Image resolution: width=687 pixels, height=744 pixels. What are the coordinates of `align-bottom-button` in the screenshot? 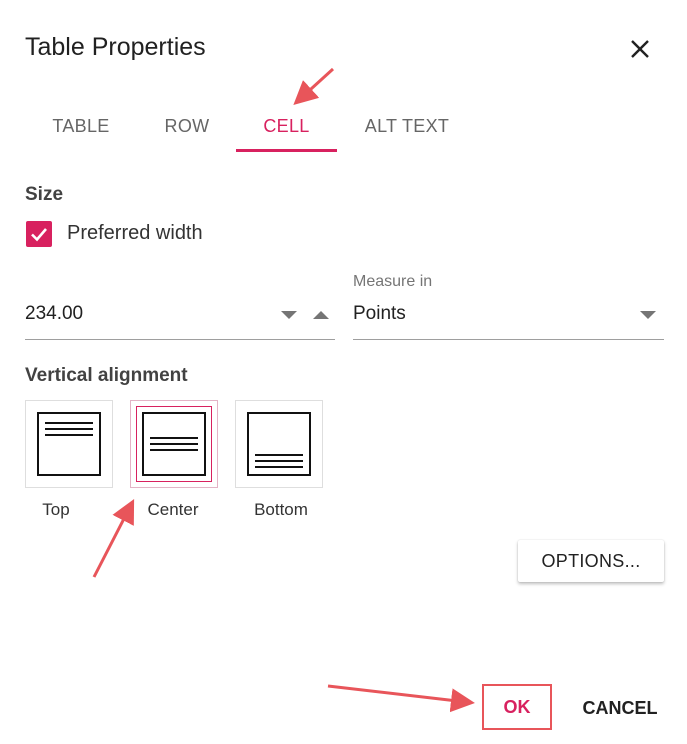 It's located at (279, 444).